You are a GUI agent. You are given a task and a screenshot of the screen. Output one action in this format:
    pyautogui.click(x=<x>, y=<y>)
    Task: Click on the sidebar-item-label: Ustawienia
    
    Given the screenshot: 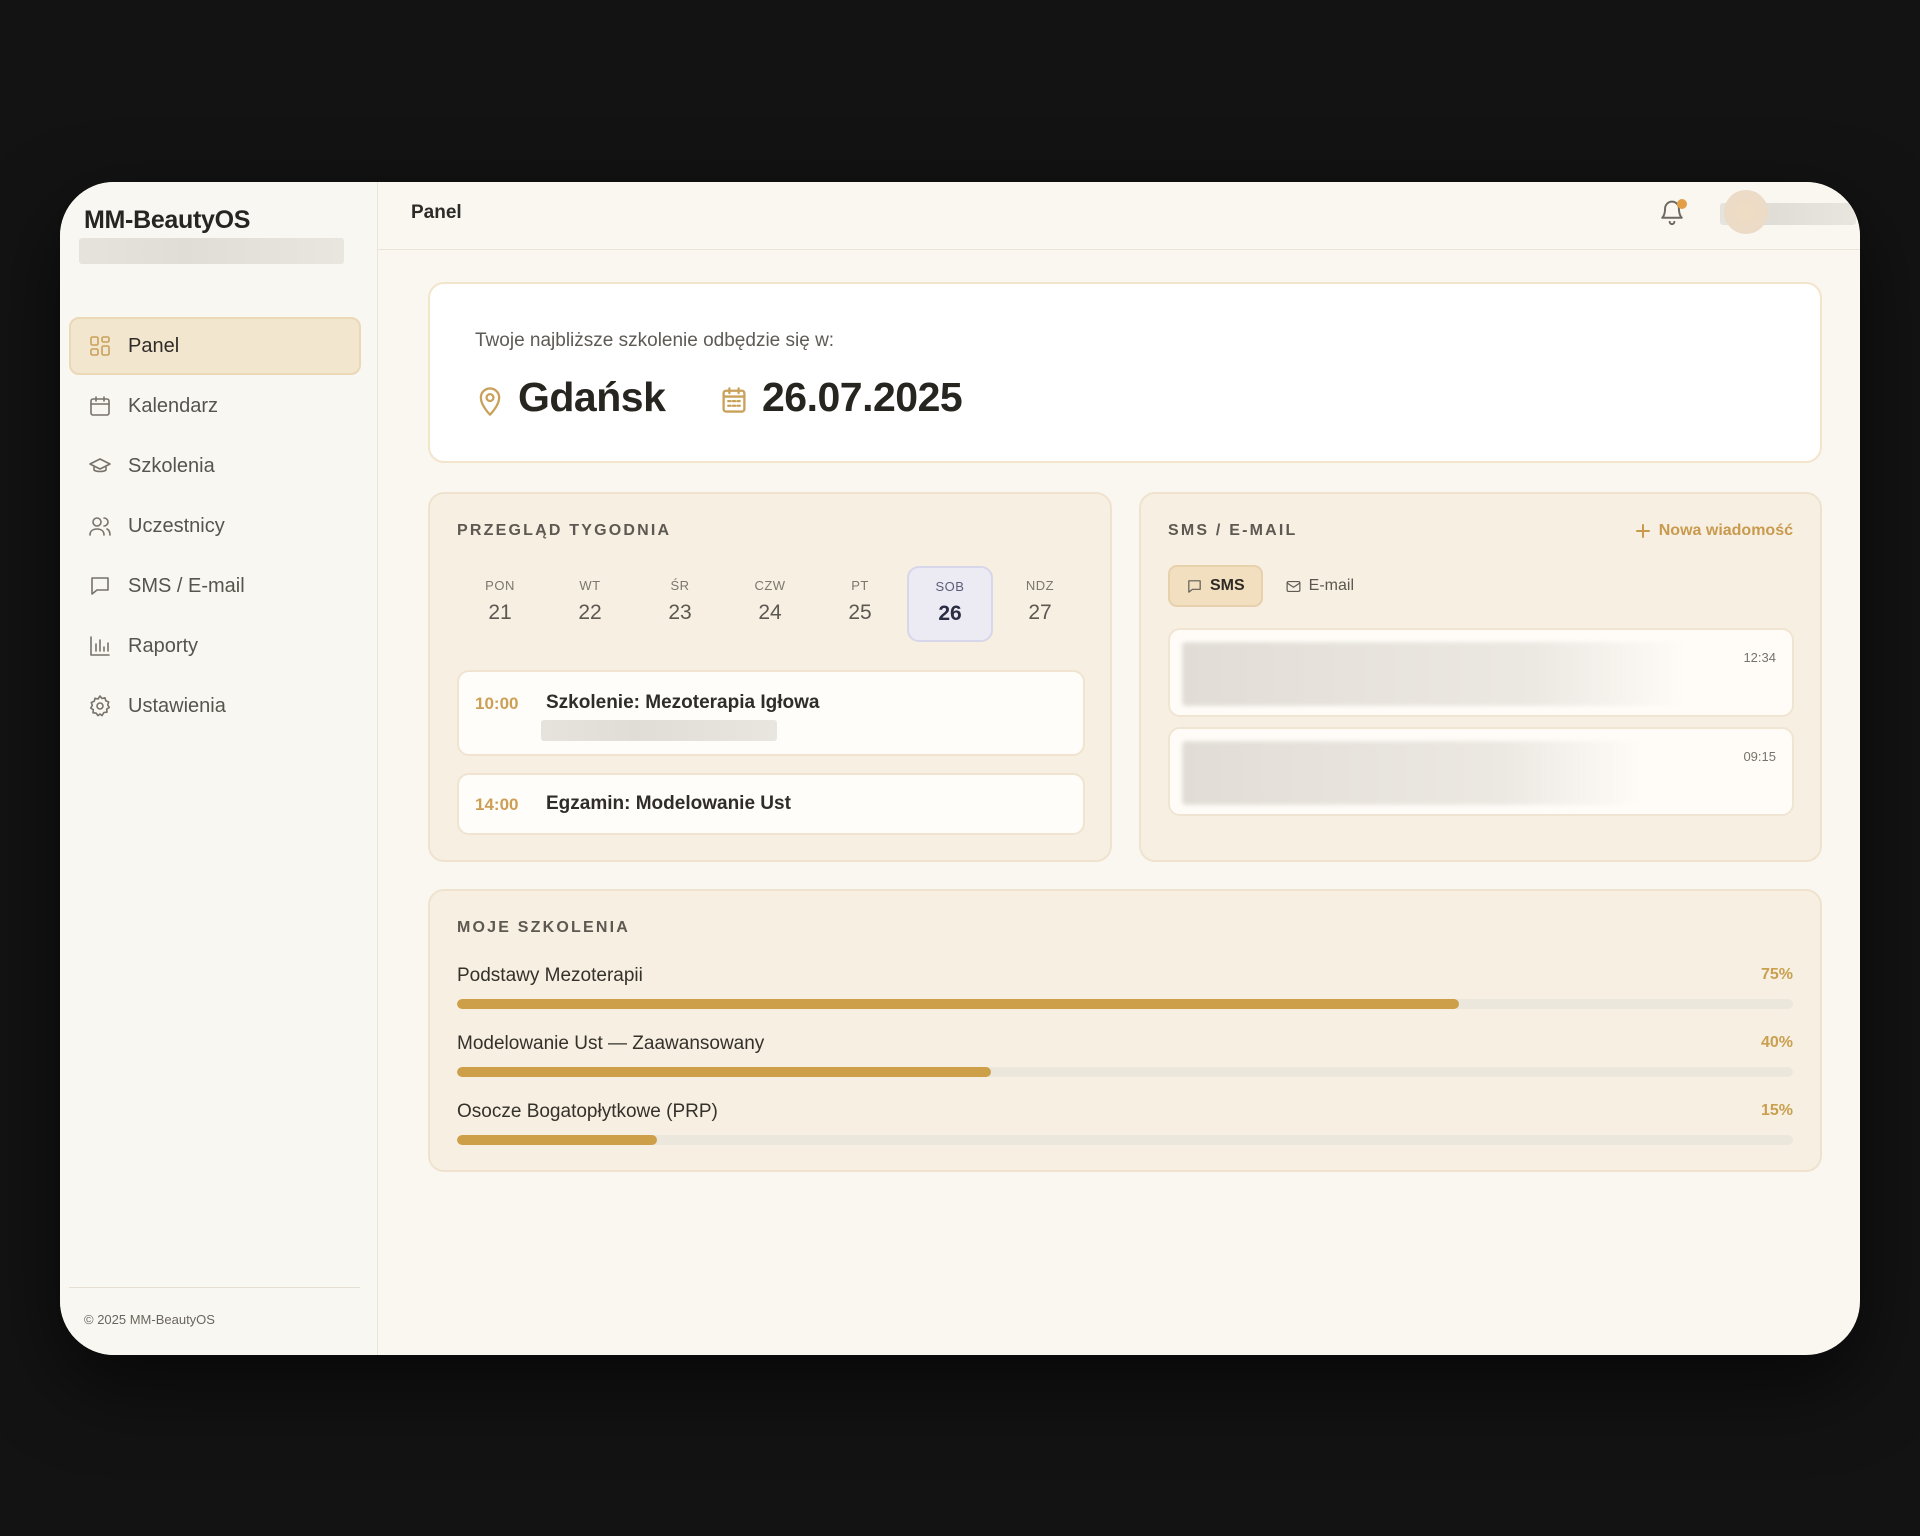 What is the action you would take?
    pyautogui.click(x=177, y=705)
    